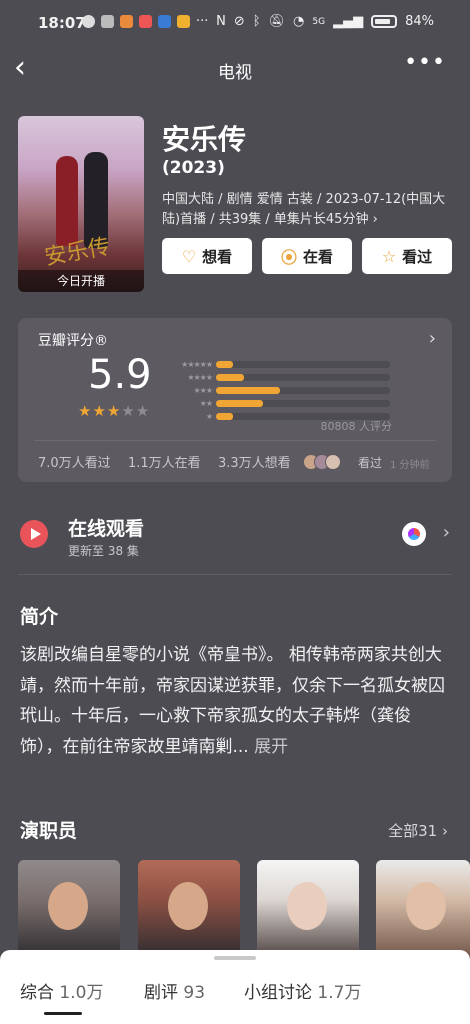 The width and height of the screenshot is (470, 1024). Describe the element at coordinates (414, 534) in the screenshot. I see `youku-icon` at that location.